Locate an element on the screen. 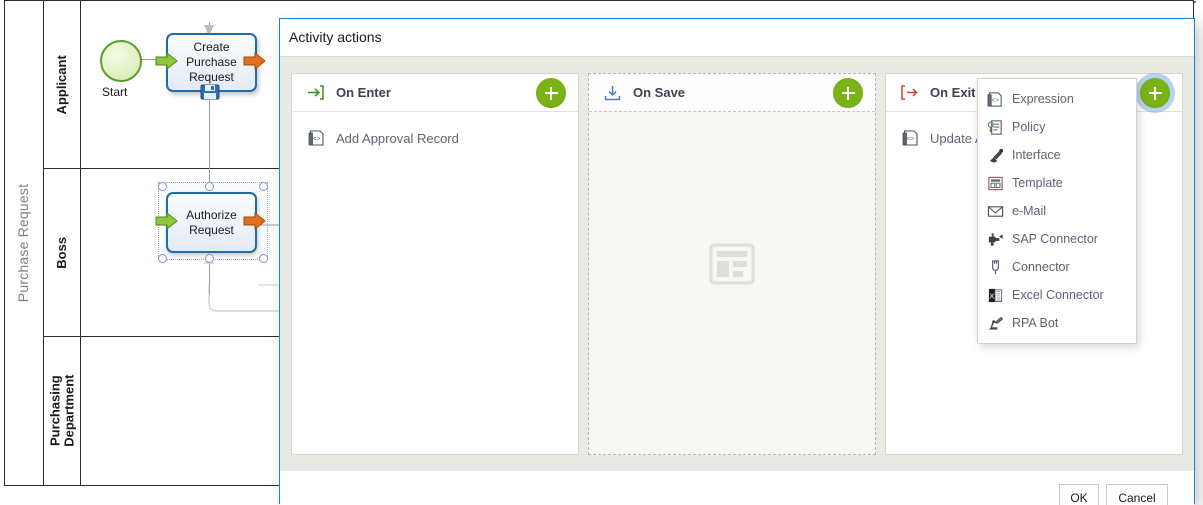 This screenshot has height=505, width=1203. lane-label-applicant: Applicant is located at coordinates (62, 84).